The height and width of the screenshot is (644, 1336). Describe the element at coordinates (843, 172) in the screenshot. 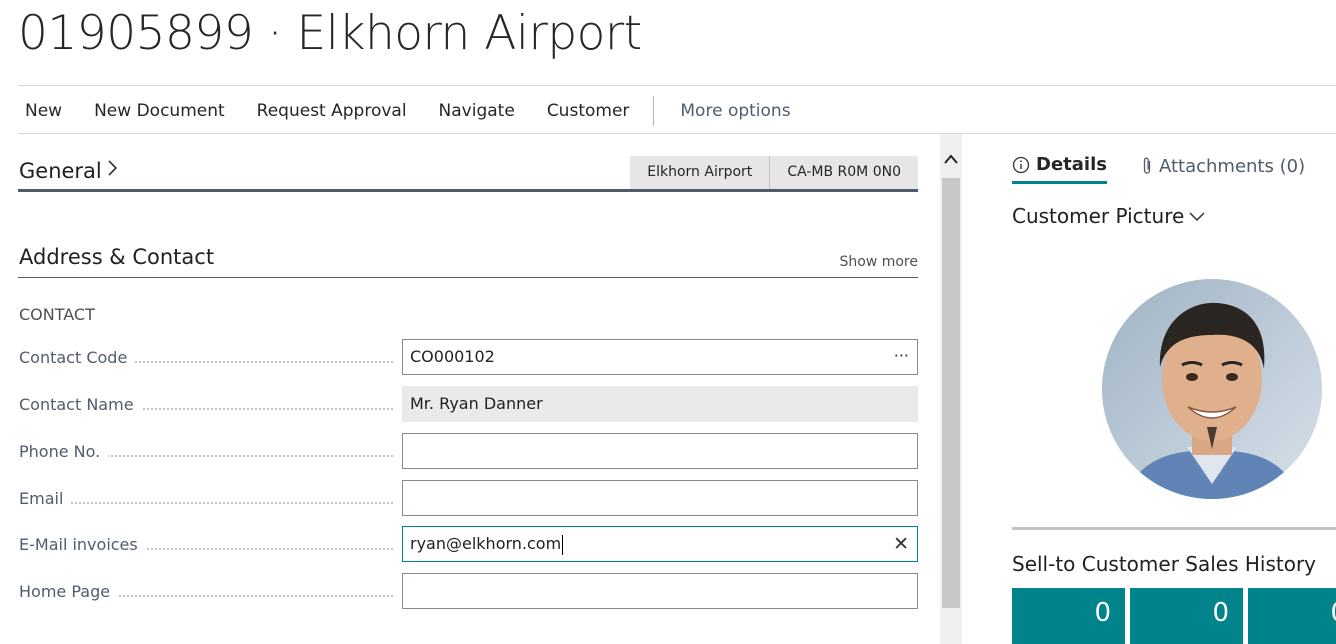

I see `summary-chip-postcode: CA-MB R0M 0N0` at that location.